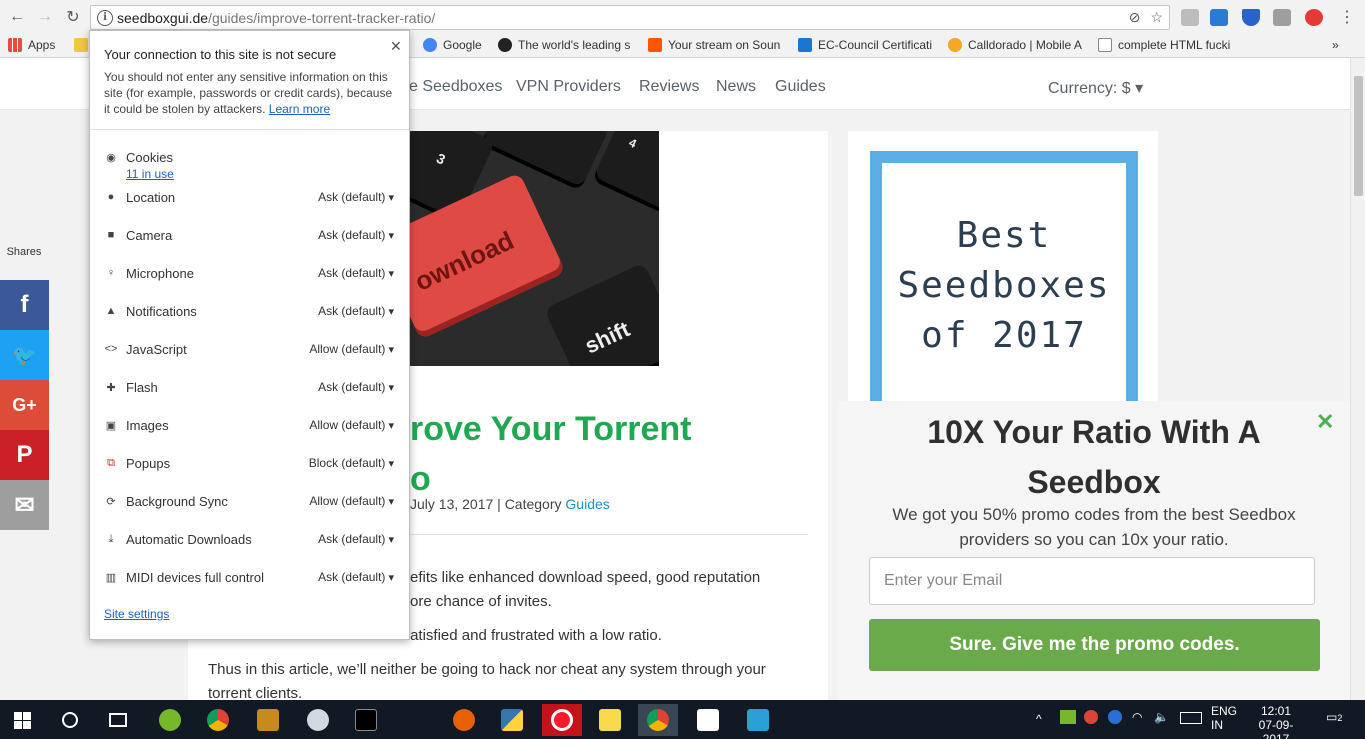 Image resolution: width=1365 pixels, height=739 pixels. I want to click on download-icon: ⤓, so click(111, 538).